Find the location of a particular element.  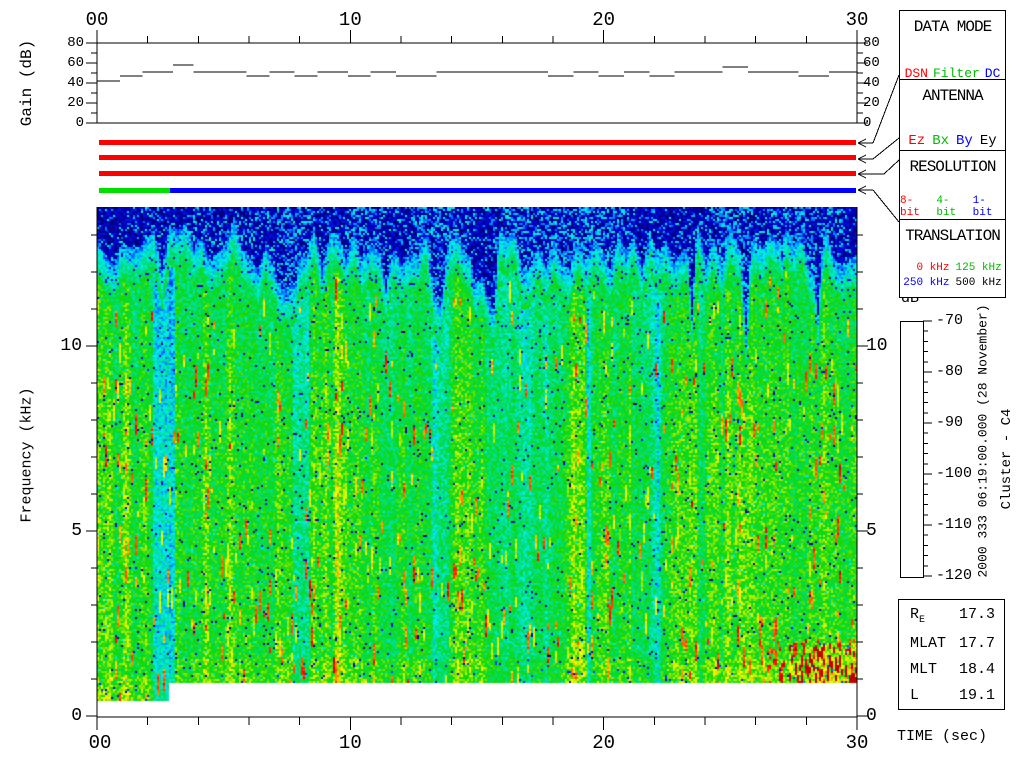

orbit-parameter-table: RE 17.3 MLAT 17.7 MLT 18.4 L 19.1 is located at coordinates (951, 654).